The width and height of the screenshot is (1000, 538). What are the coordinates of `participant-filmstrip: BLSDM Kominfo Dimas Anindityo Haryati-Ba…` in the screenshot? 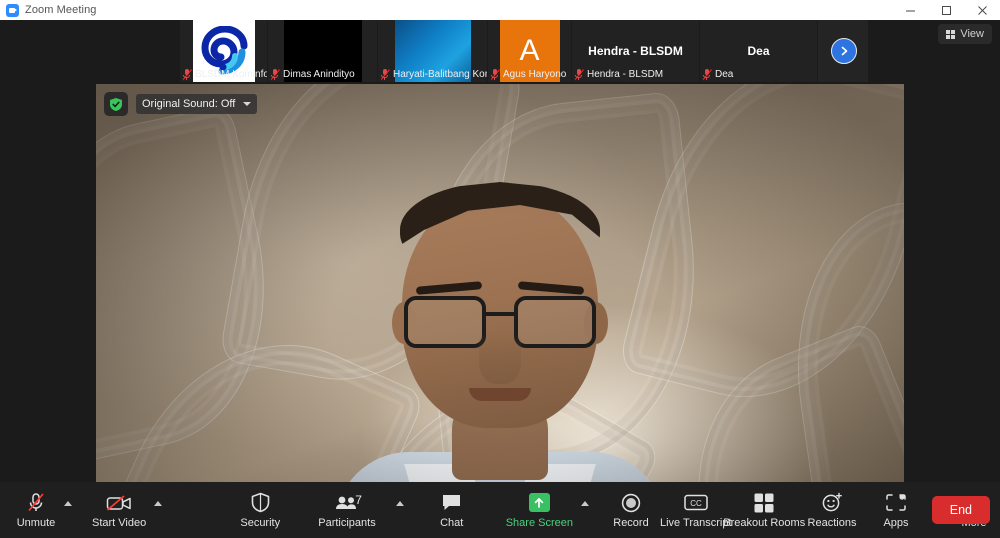 It's located at (500, 51).